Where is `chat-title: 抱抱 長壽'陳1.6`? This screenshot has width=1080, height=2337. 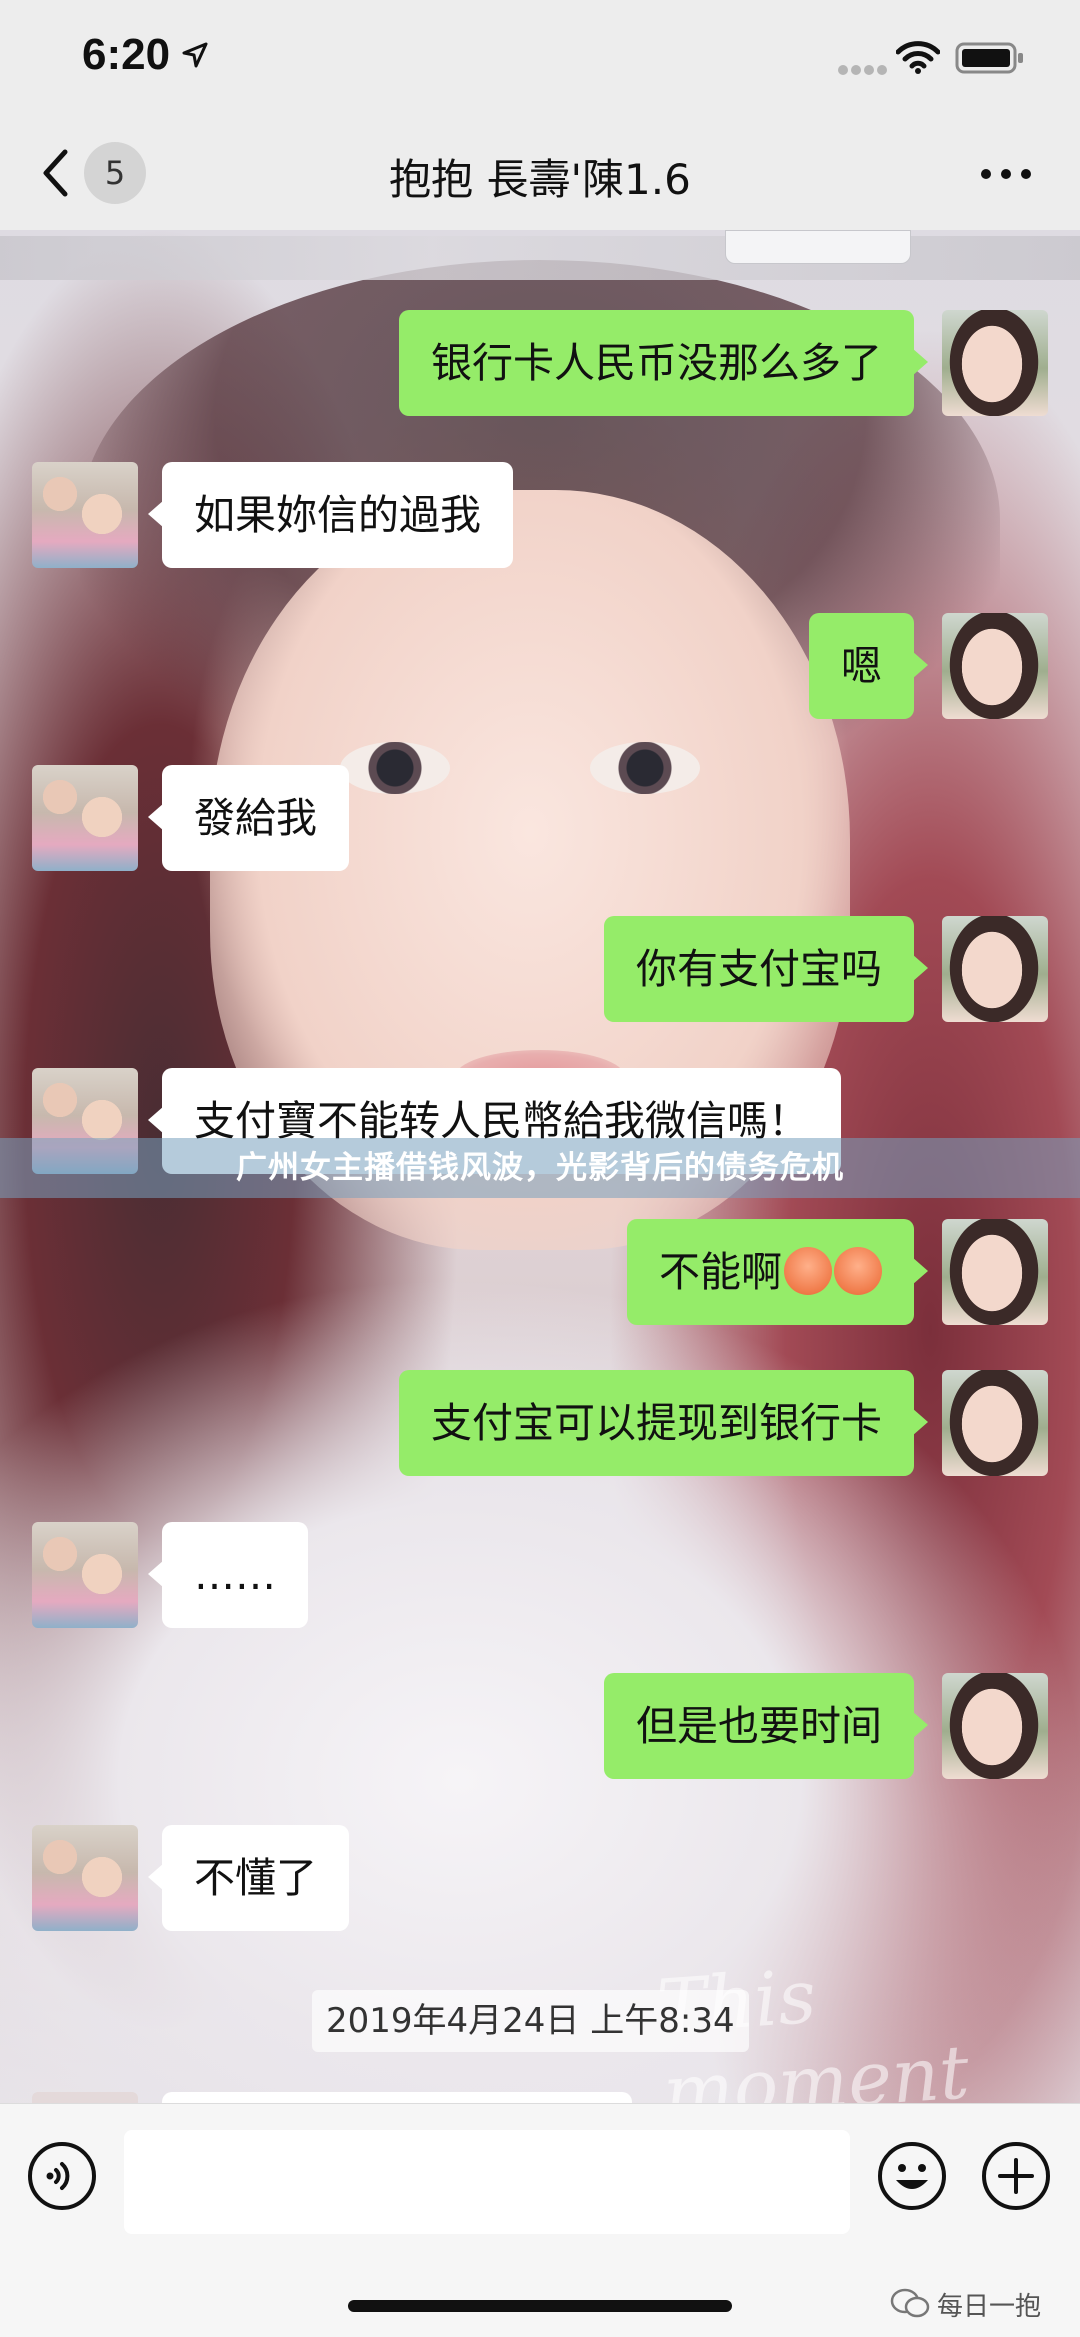 chat-title: 抱抱 長壽'陳1.6 is located at coordinates (540, 179).